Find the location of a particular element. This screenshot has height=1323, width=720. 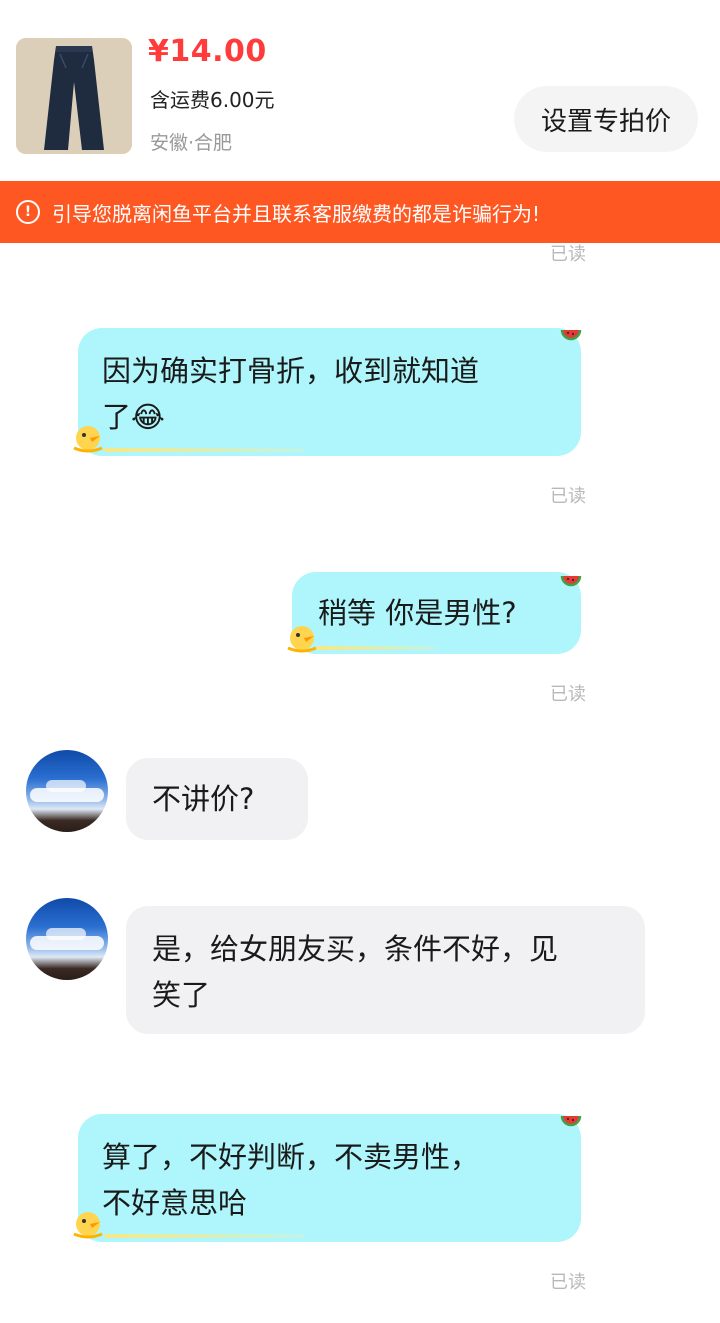

product-card: ¥14.00 含运费6.00元 安徽·合肥 设置专拍价 is located at coordinates (360, 90).